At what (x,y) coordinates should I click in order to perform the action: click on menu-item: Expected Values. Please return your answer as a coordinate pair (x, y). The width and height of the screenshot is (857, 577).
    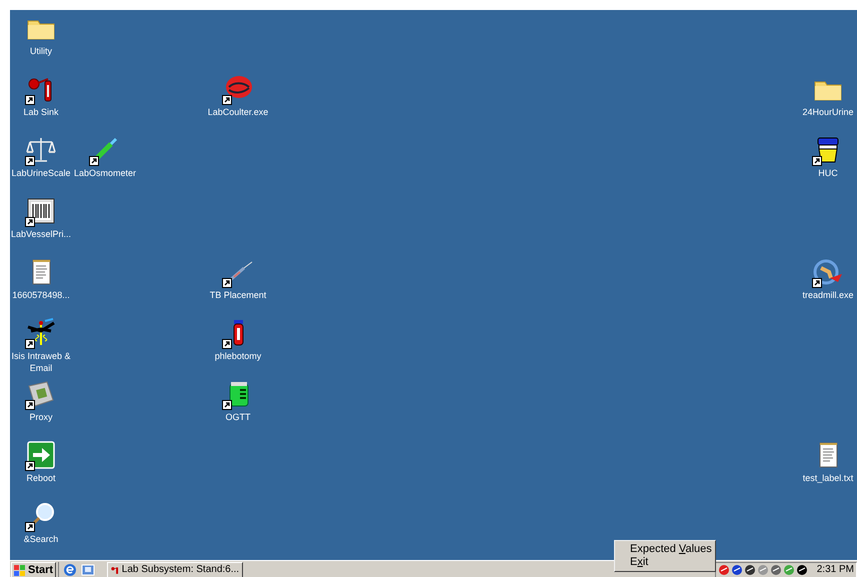
    Looking at the image, I should click on (665, 549).